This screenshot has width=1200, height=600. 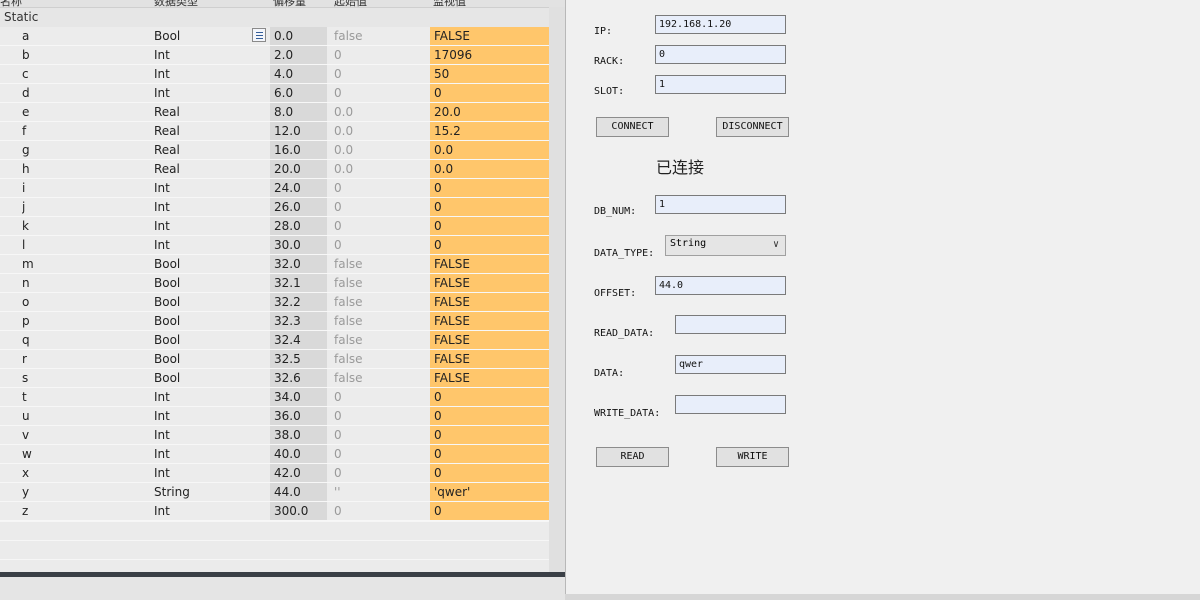 What do you see at coordinates (282, 131) in the screenshot?
I see `table-row: f Real 12.0 0.0 15.2` at bounding box center [282, 131].